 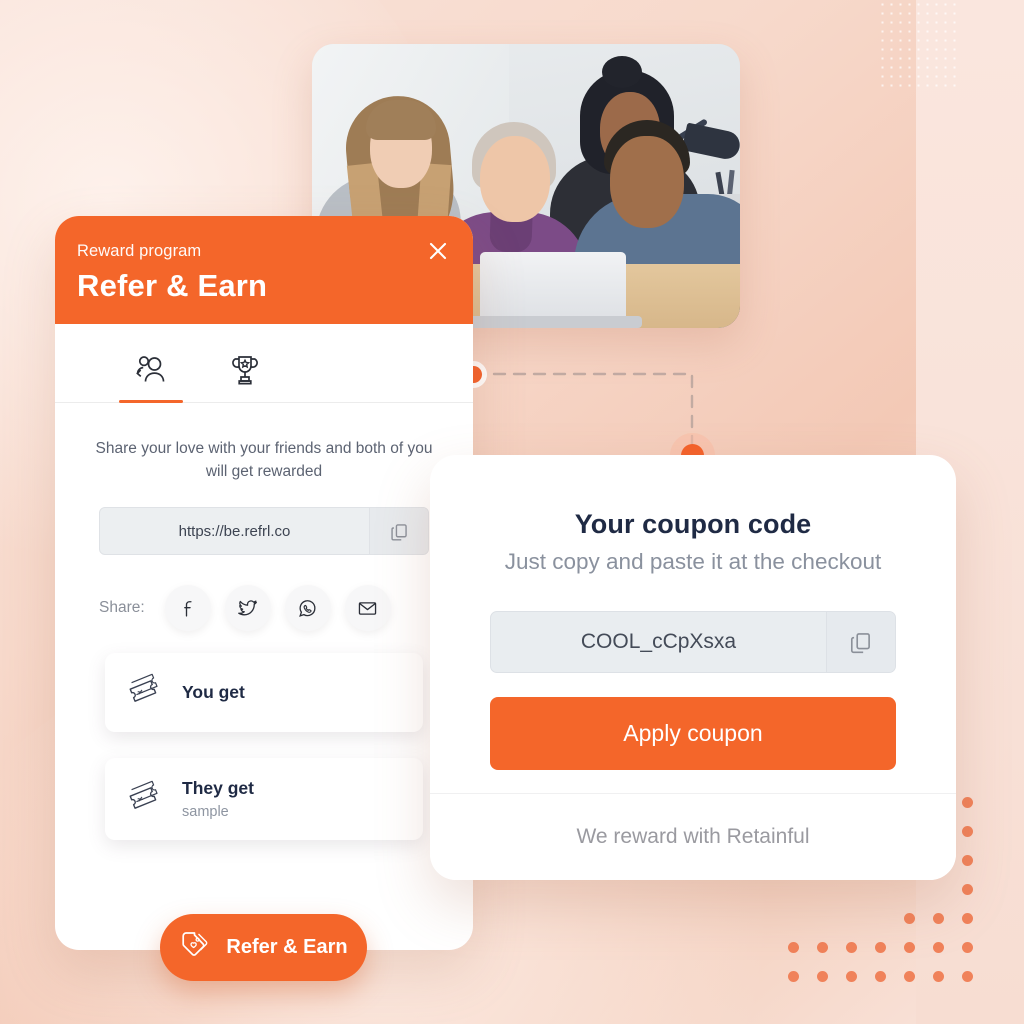 I want to click on tag-heart-icon, so click(x=196, y=947).